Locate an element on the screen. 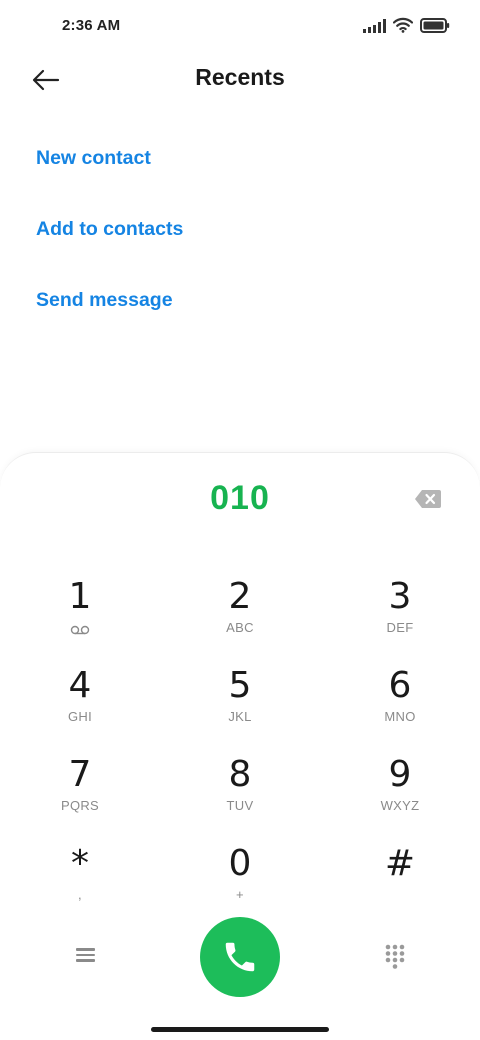  key-digit: 9 is located at coordinates (400, 774).